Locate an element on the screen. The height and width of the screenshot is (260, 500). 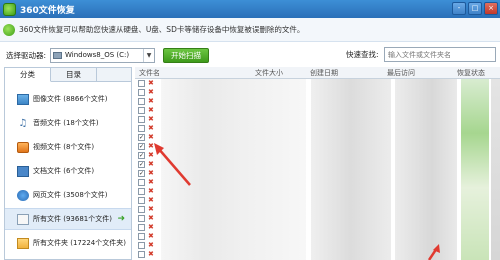
category-label: 网页文件 (3508个文件) is located at coordinates (70, 195).